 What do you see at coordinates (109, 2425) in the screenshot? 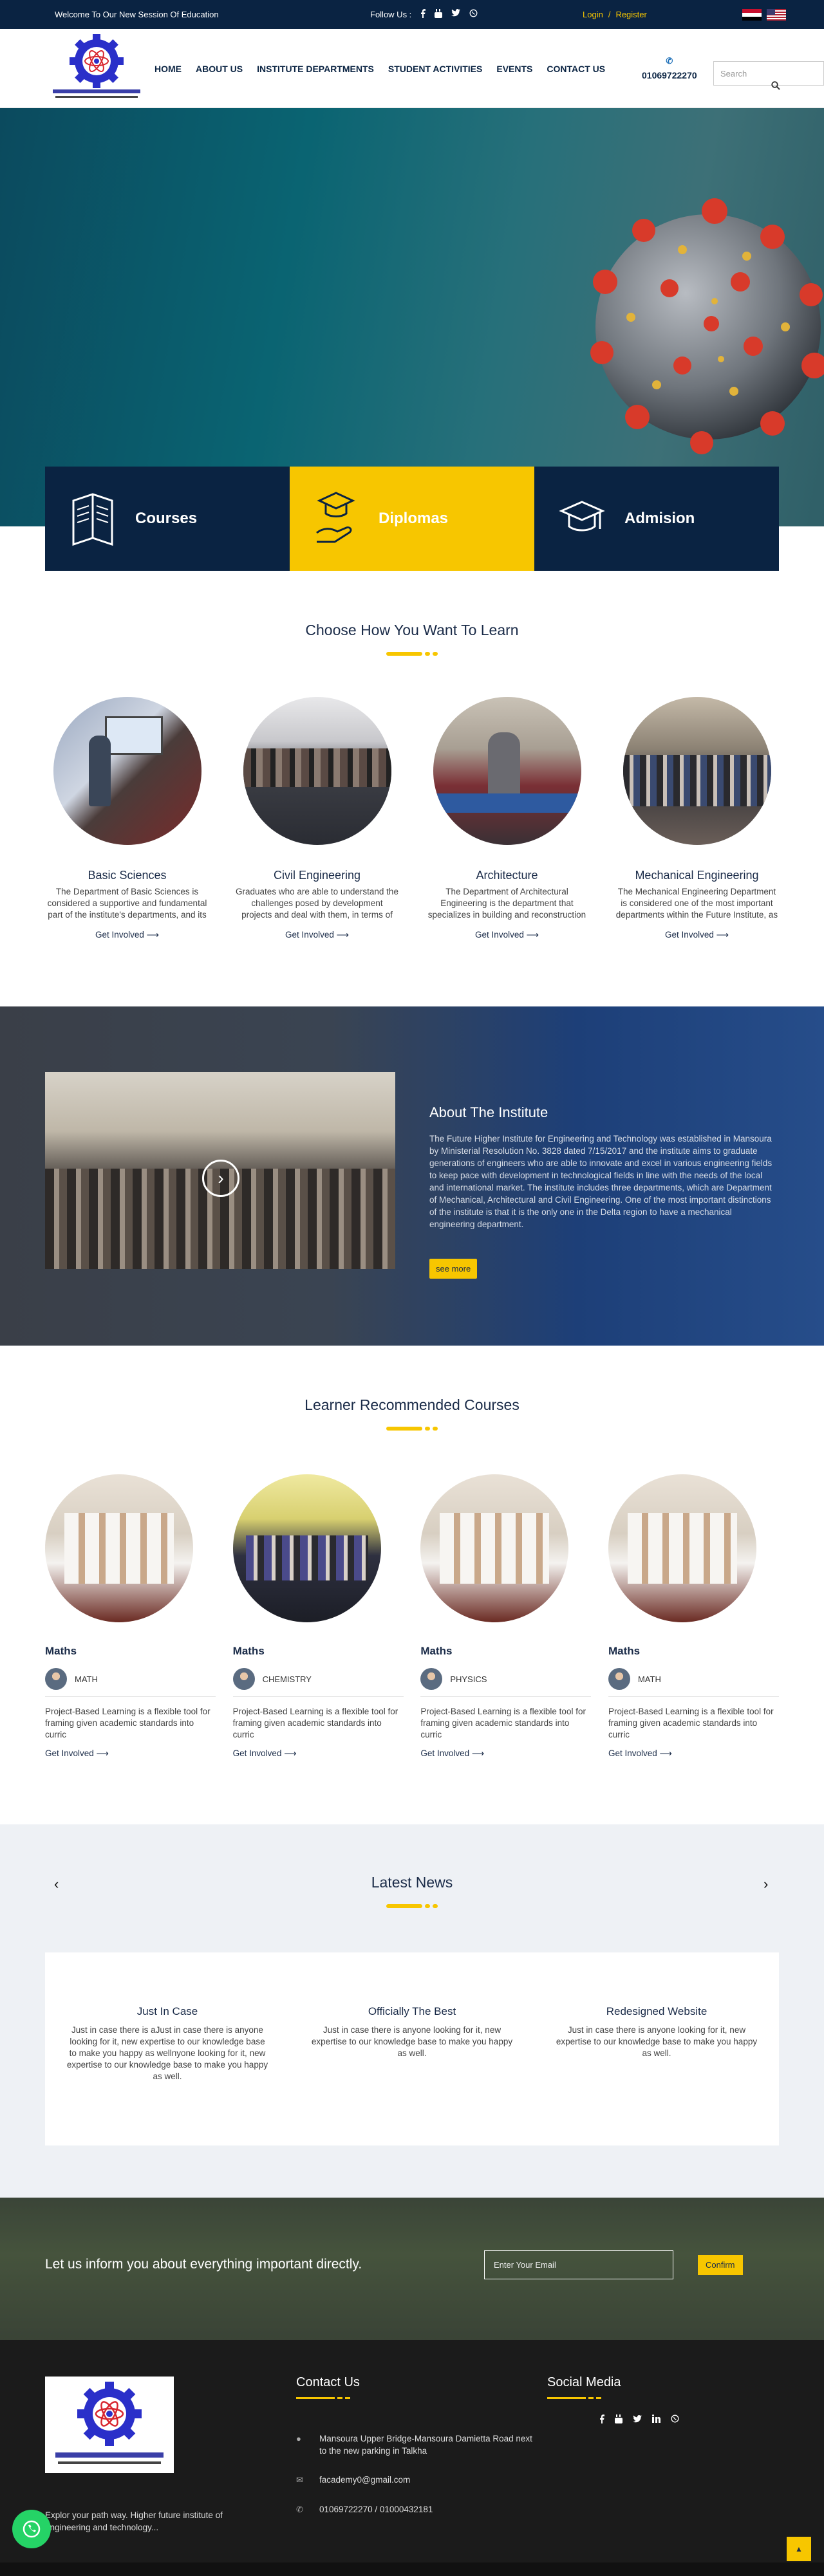
I see `footer-logo` at bounding box center [109, 2425].